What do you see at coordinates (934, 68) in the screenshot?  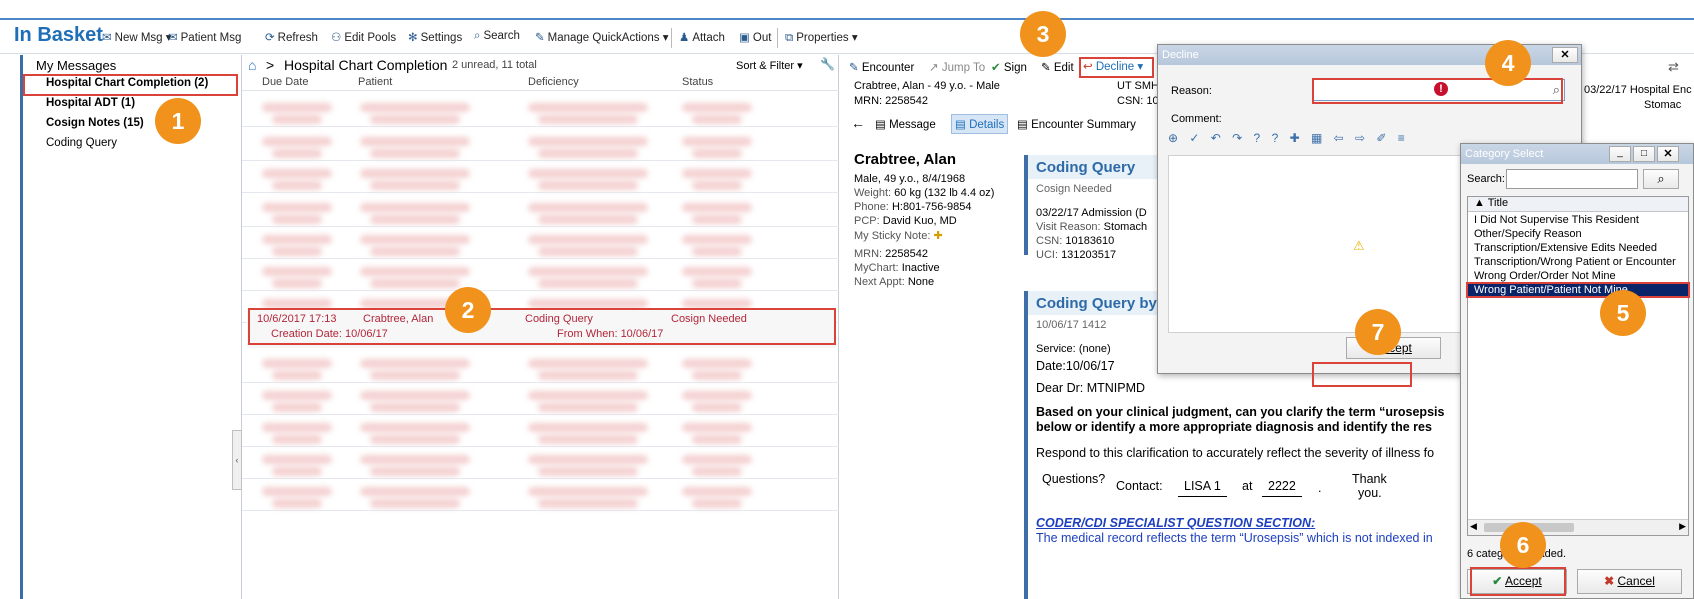 I see `jump-icon: ↗` at bounding box center [934, 68].